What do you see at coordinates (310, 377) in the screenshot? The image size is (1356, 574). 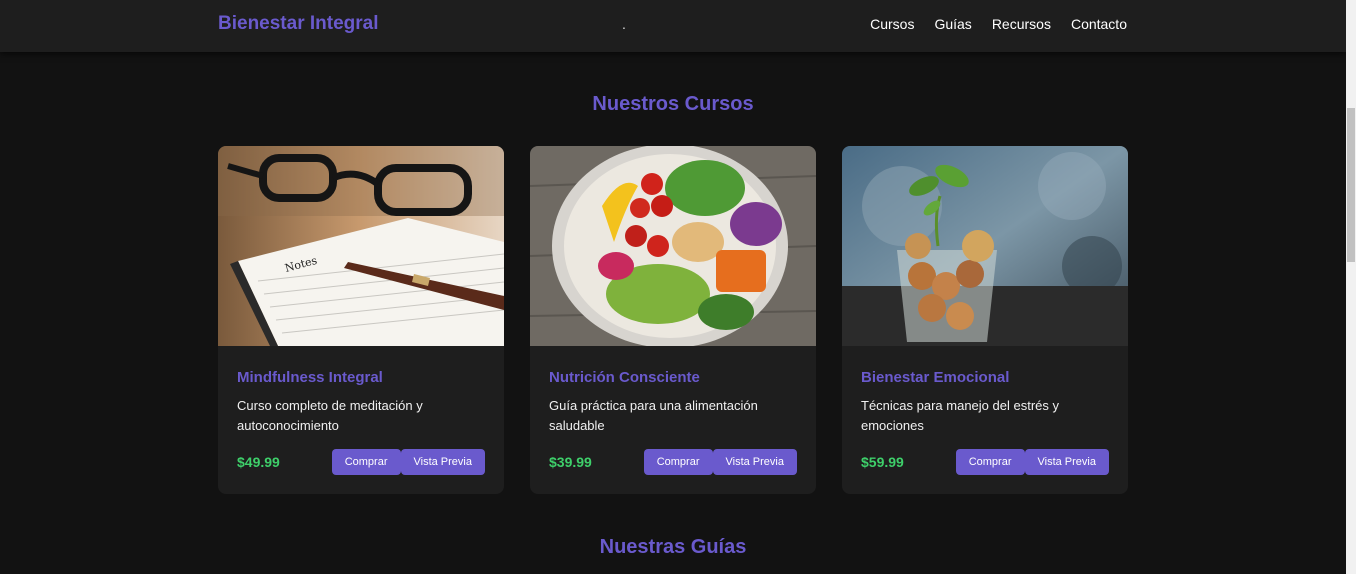 I see `course-title: Mindfulness Integral` at bounding box center [310, 377].